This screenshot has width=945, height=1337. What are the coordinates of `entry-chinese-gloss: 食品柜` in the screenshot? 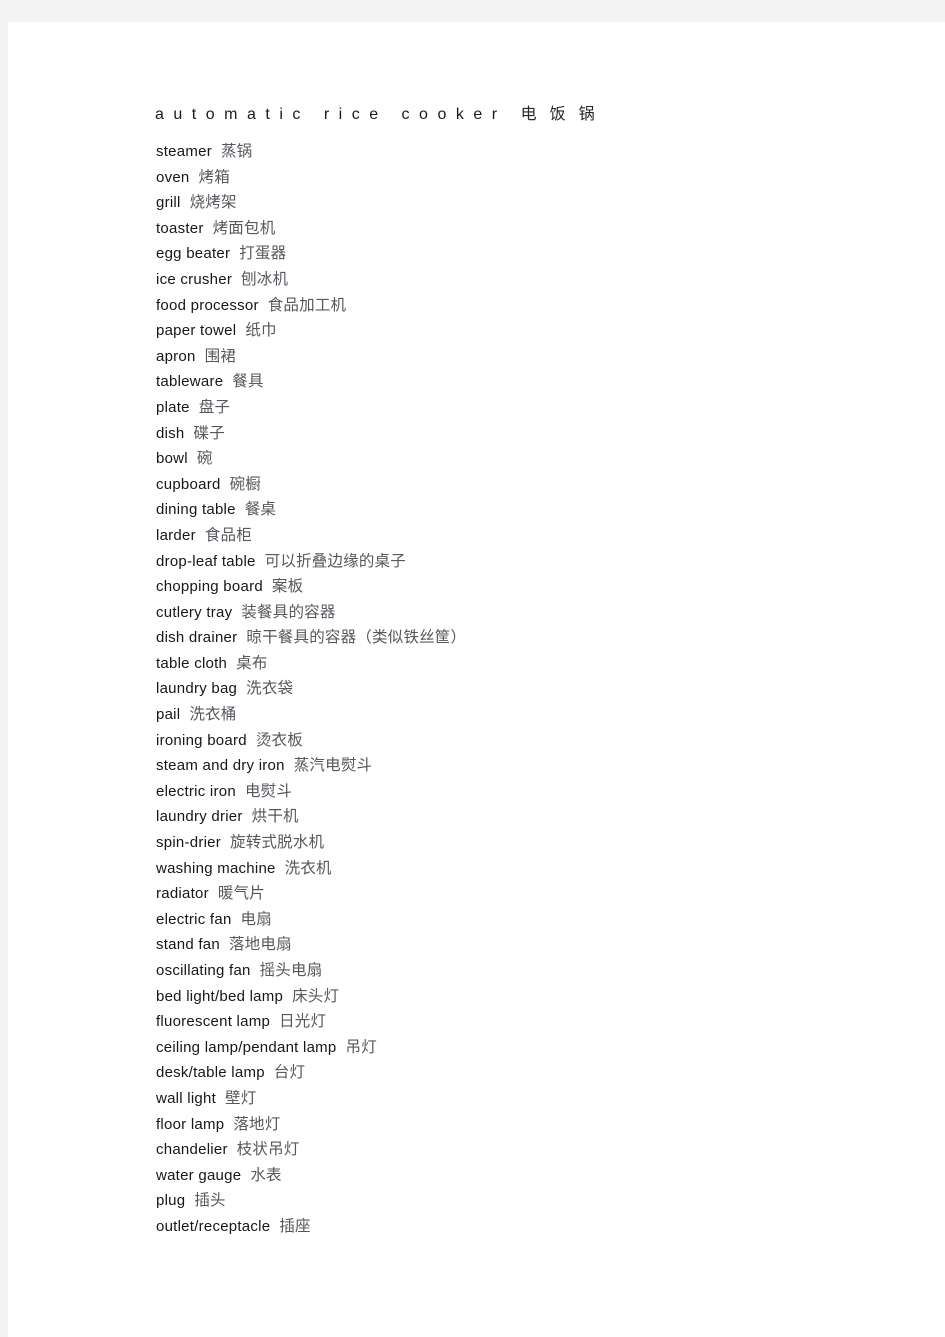 It's located at (228, 534).